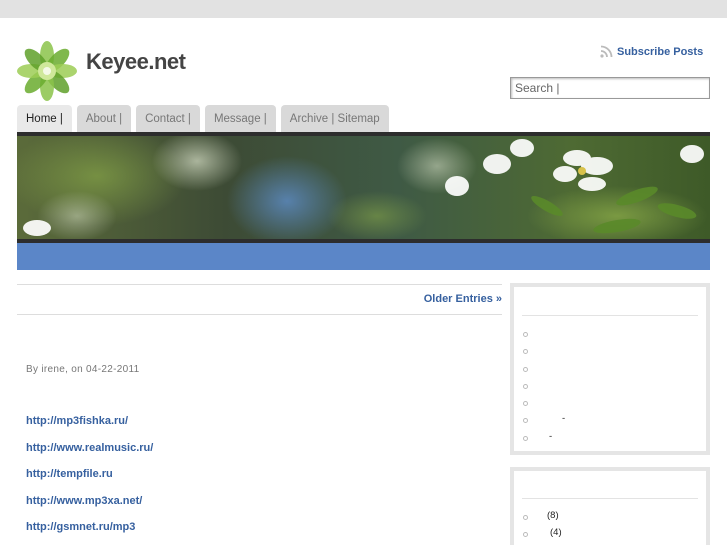  What do you see at coordinates (363, 256) in the screenshot?
I see `banner-blue-bar` at bounding box center [363, 256].